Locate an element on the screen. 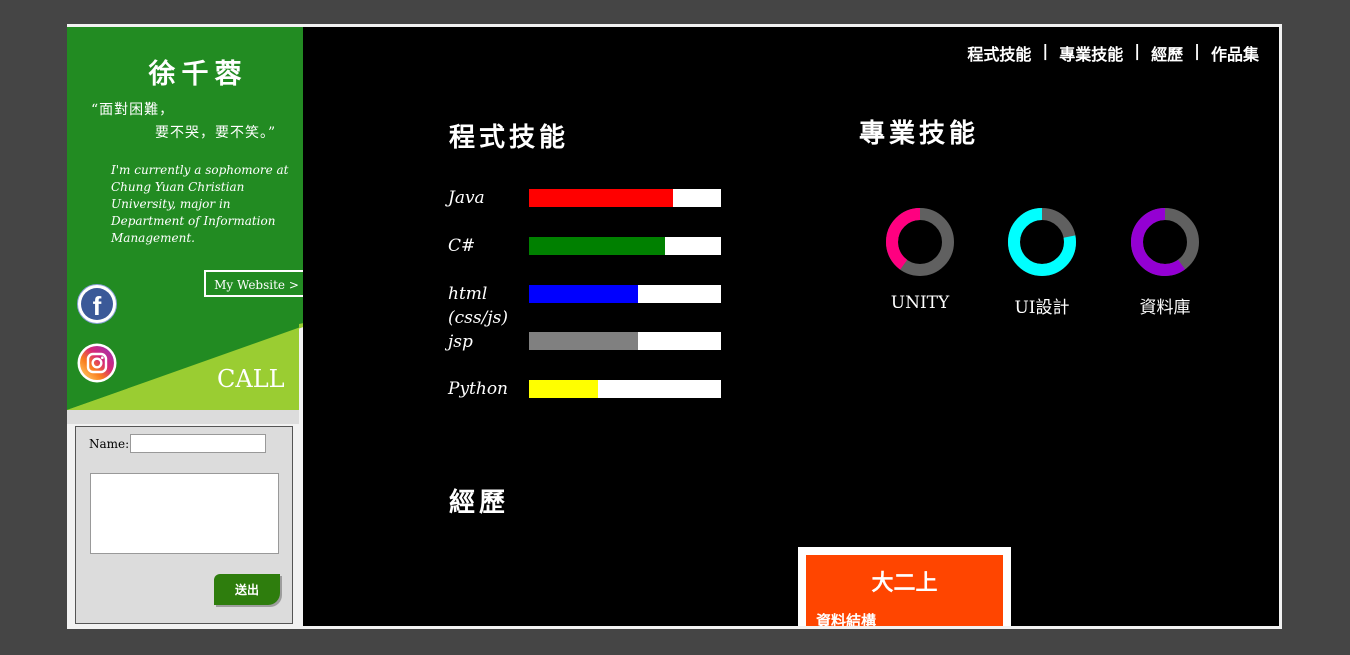 The image size is (1350, 655). ring-chart-unity is located at coordinates (920, 242).